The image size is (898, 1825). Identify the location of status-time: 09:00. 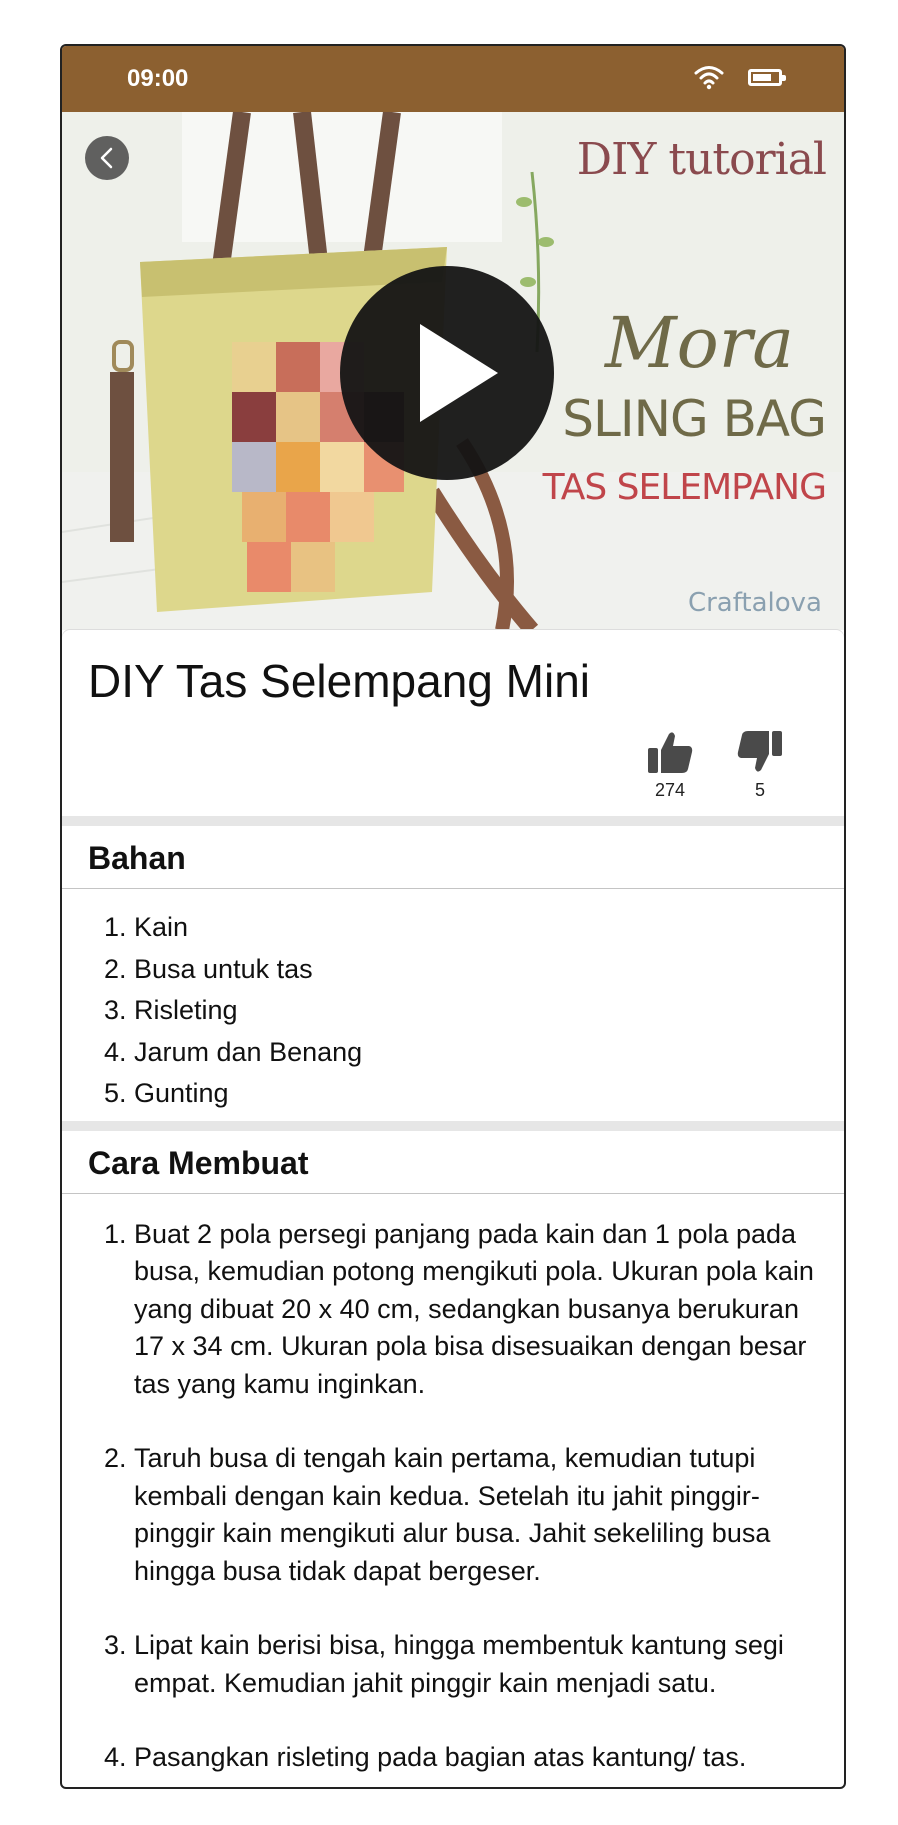
(158, 78).